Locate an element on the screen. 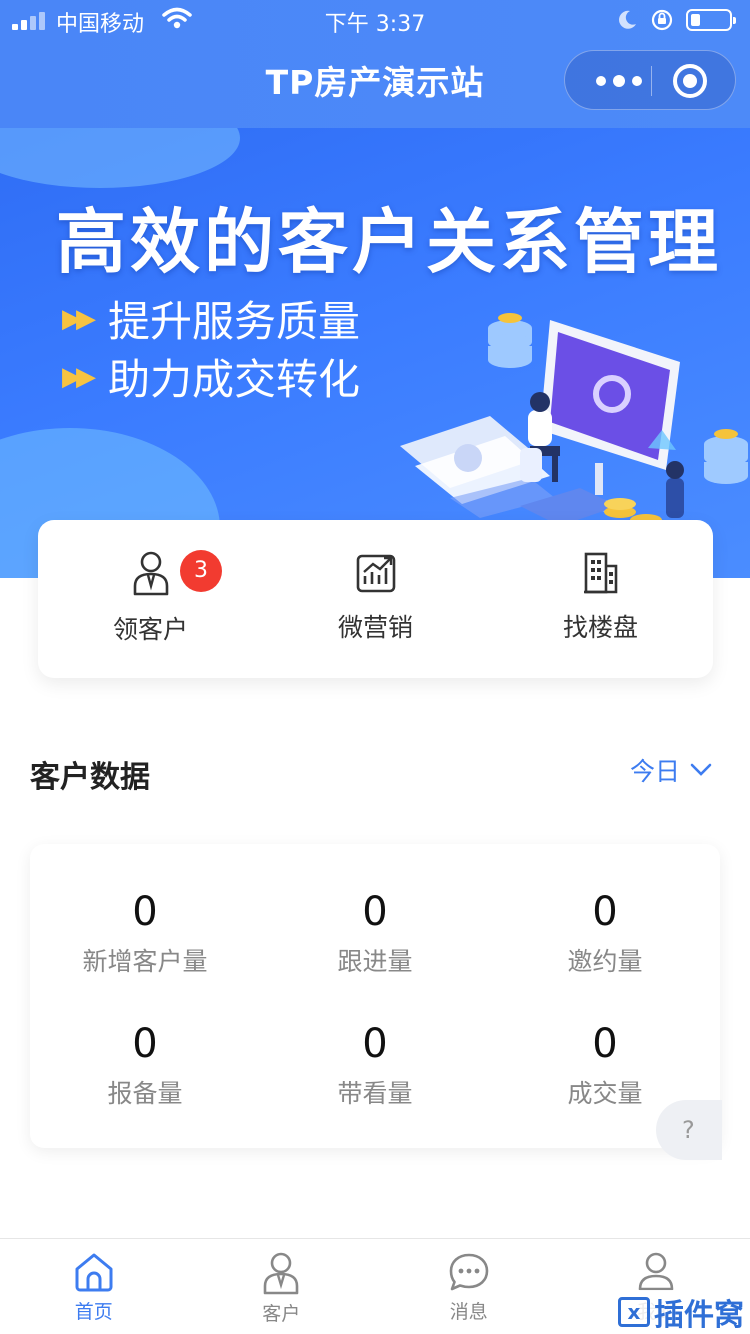 The height and width of the screenshot is (1334, 750). home-icon is located at coordinates (94, 1272).